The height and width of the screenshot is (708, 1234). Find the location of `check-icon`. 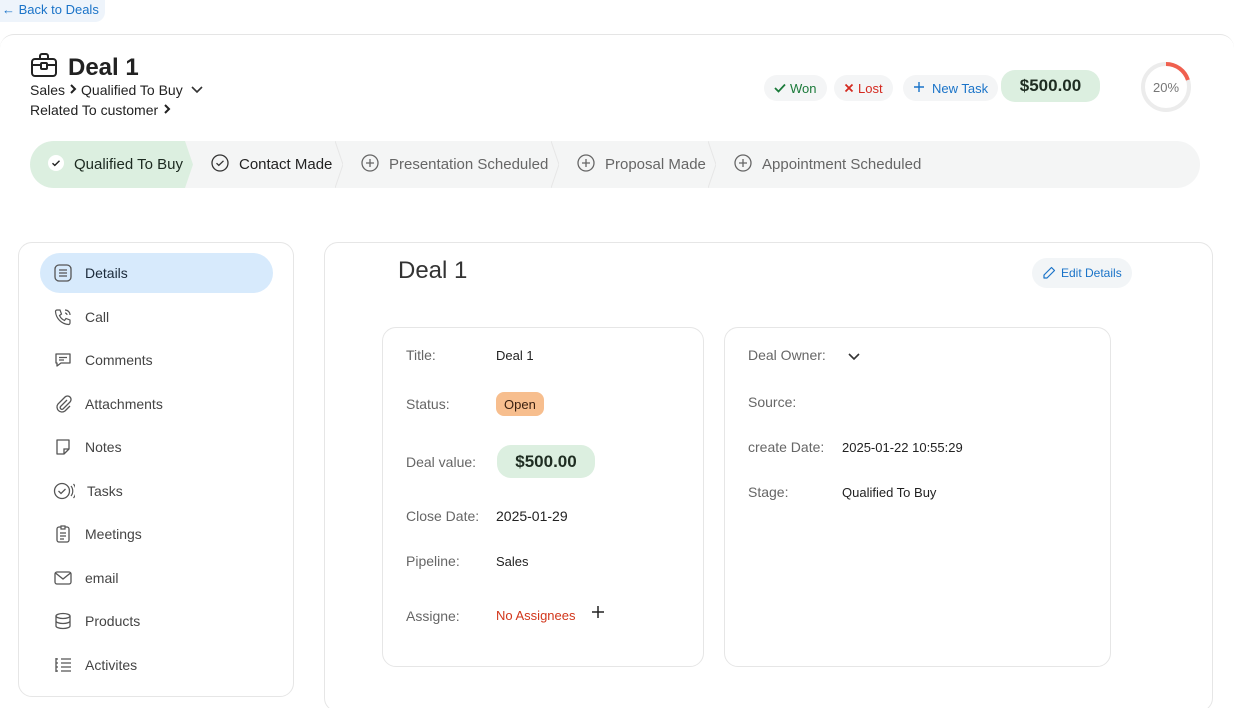

check-icon is located at coordinates (780, 88).